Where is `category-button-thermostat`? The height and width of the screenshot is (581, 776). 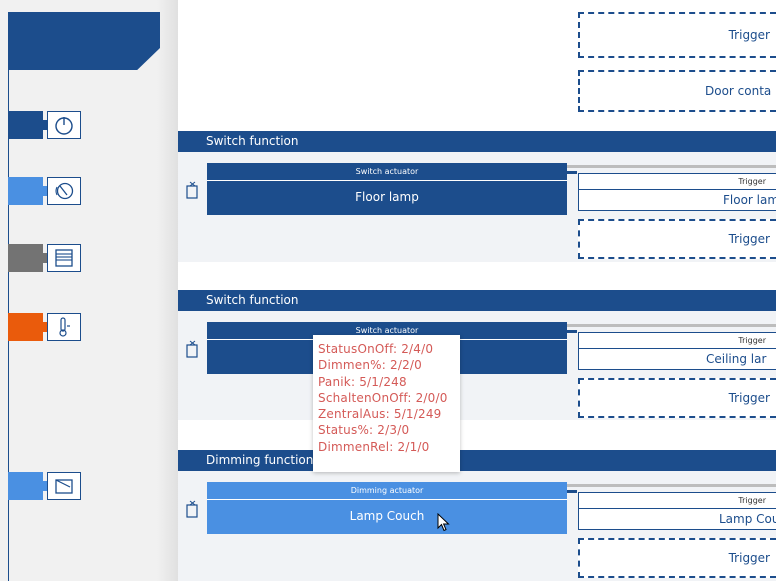 category-button-thermostat is located at coordinates (64, 327).